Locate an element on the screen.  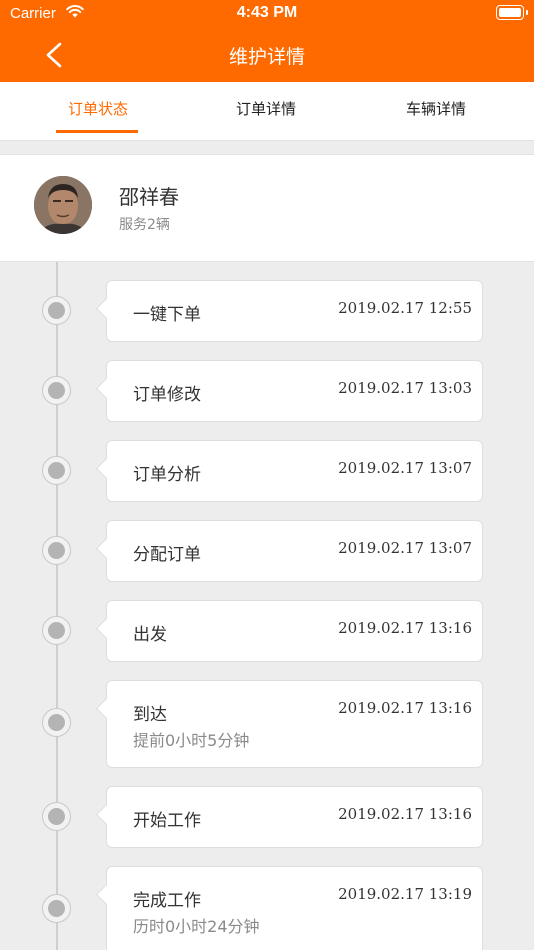
page-title: 维护详情 is located at coordinates (266, 57).